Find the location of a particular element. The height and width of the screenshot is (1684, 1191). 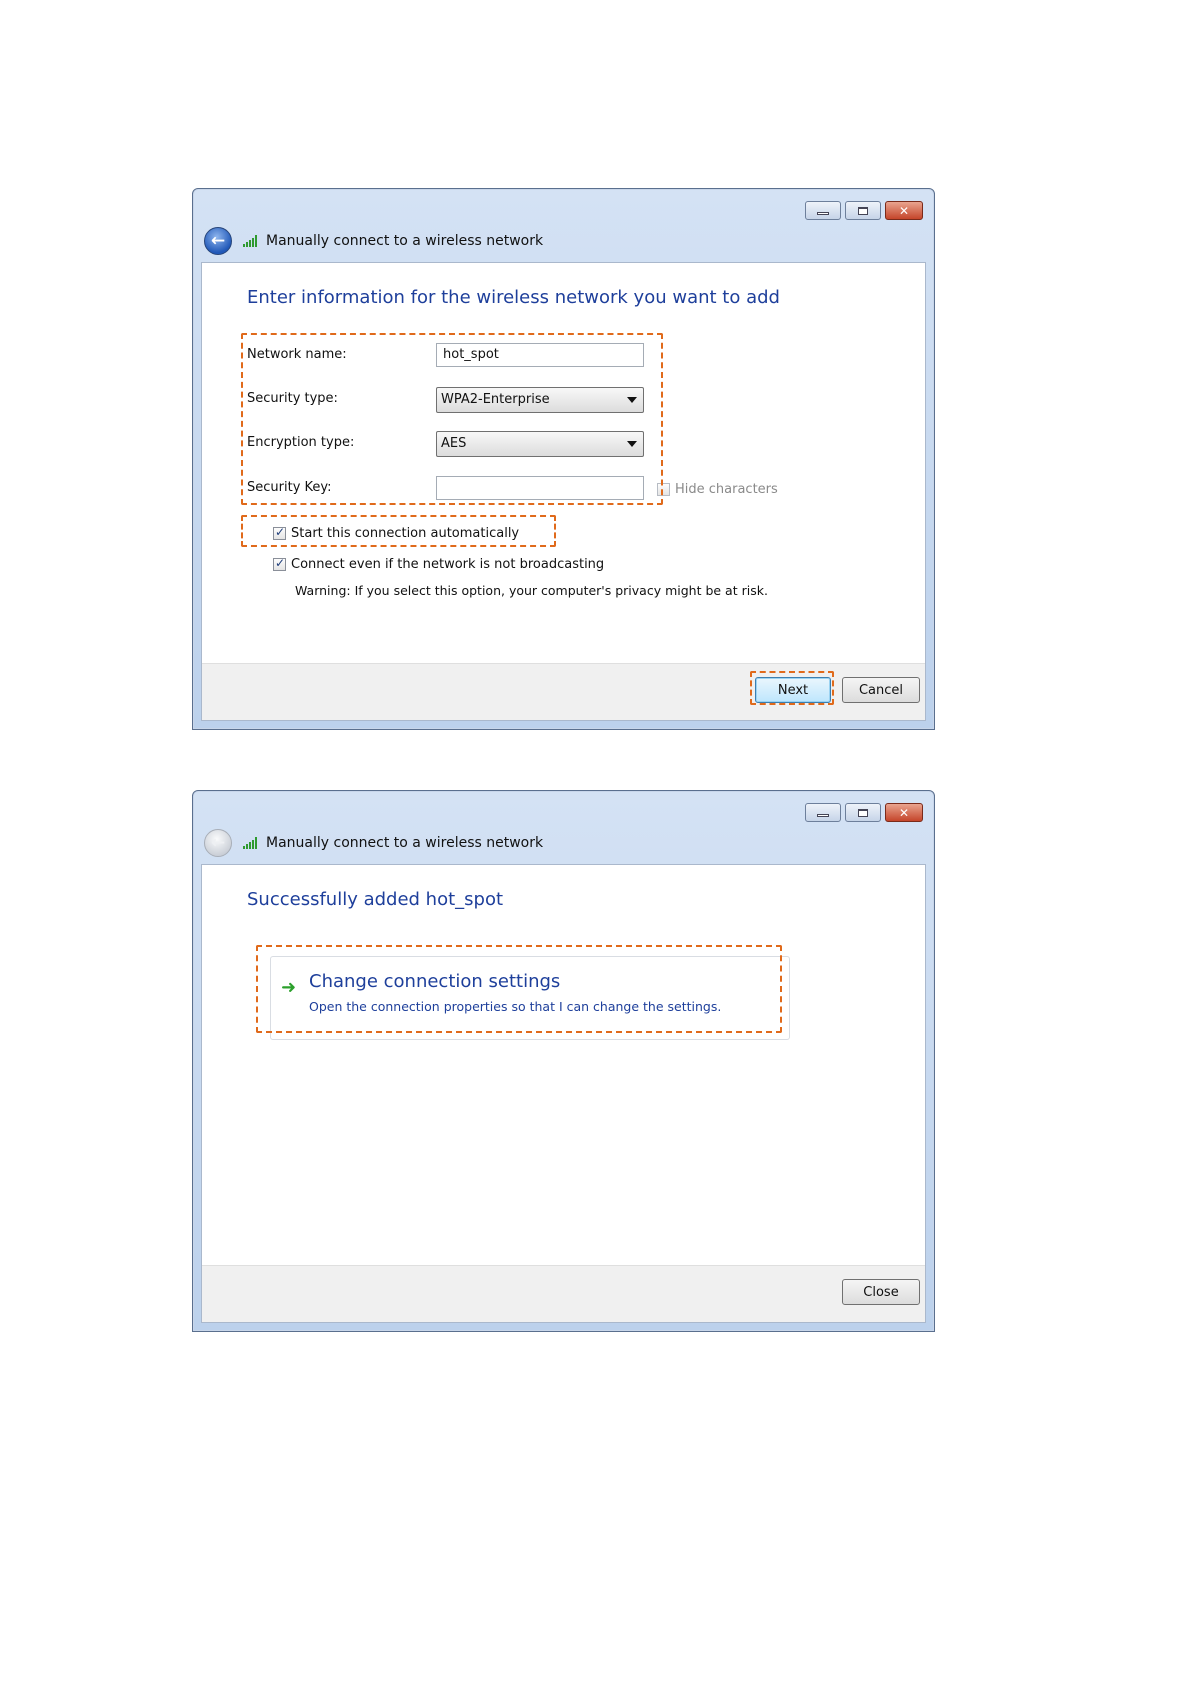

encryption-type-value: AES is located at coordinates (454, 443).